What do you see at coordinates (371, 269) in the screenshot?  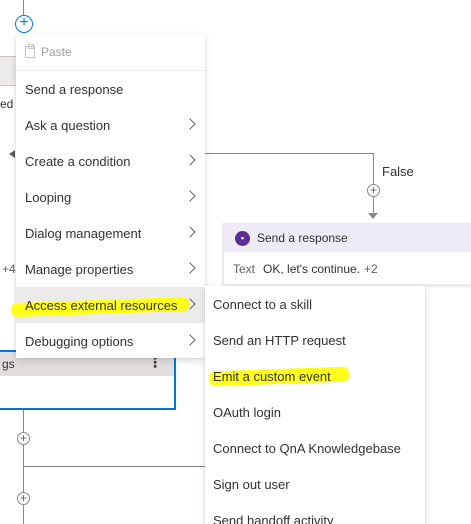 I see `more-variations-count: +2` at bounding box center [371, 269].